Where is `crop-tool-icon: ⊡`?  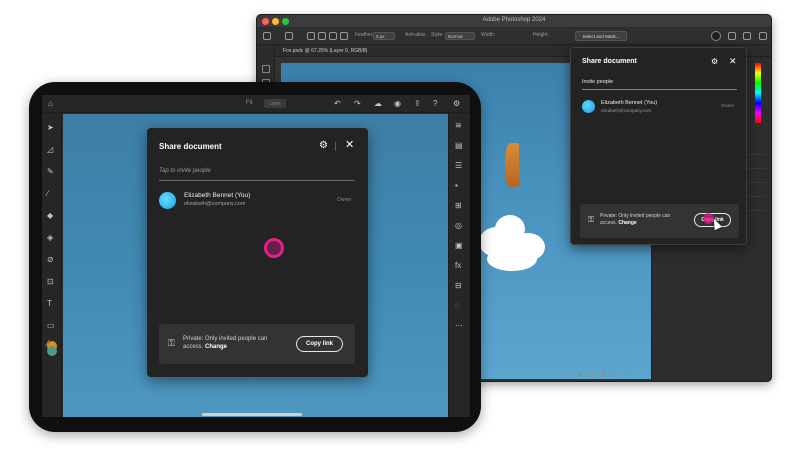 crop-tool-icon: ⊡ is located at coordinates (50, 281).